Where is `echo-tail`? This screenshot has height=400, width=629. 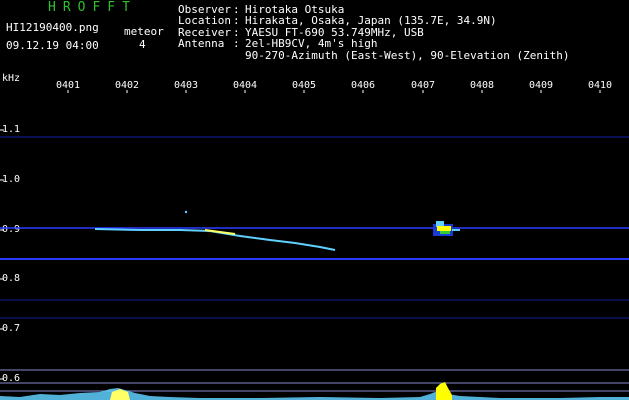 echo-tail is located at coordinates (456, 230).